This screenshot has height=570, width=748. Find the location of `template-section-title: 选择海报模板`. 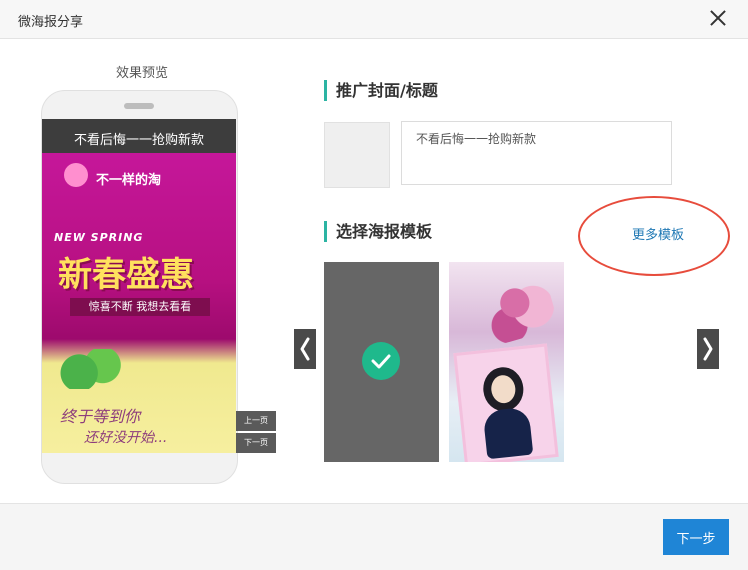

template-section-title: 选择海报模板 is located at coordinates (378, 231).